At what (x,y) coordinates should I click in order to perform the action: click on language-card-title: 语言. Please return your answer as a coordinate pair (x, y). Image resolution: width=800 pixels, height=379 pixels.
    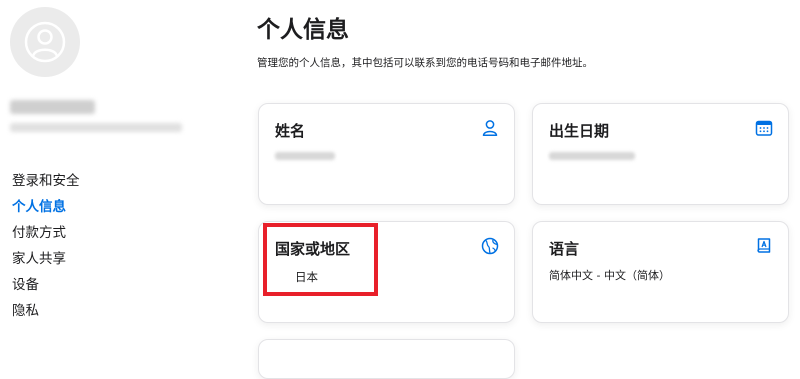
    Looking at the image, I should click on (564, 249).